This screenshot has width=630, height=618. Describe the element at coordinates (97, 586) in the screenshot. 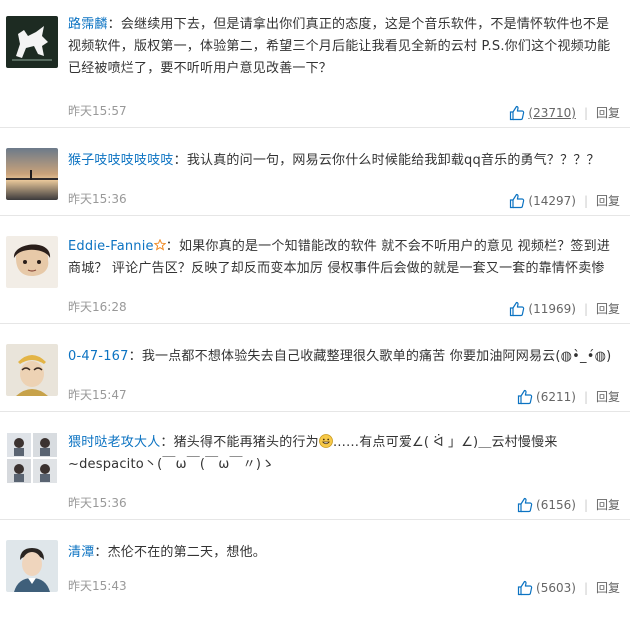

I see `comment-time: 昨天15:43` at that location.